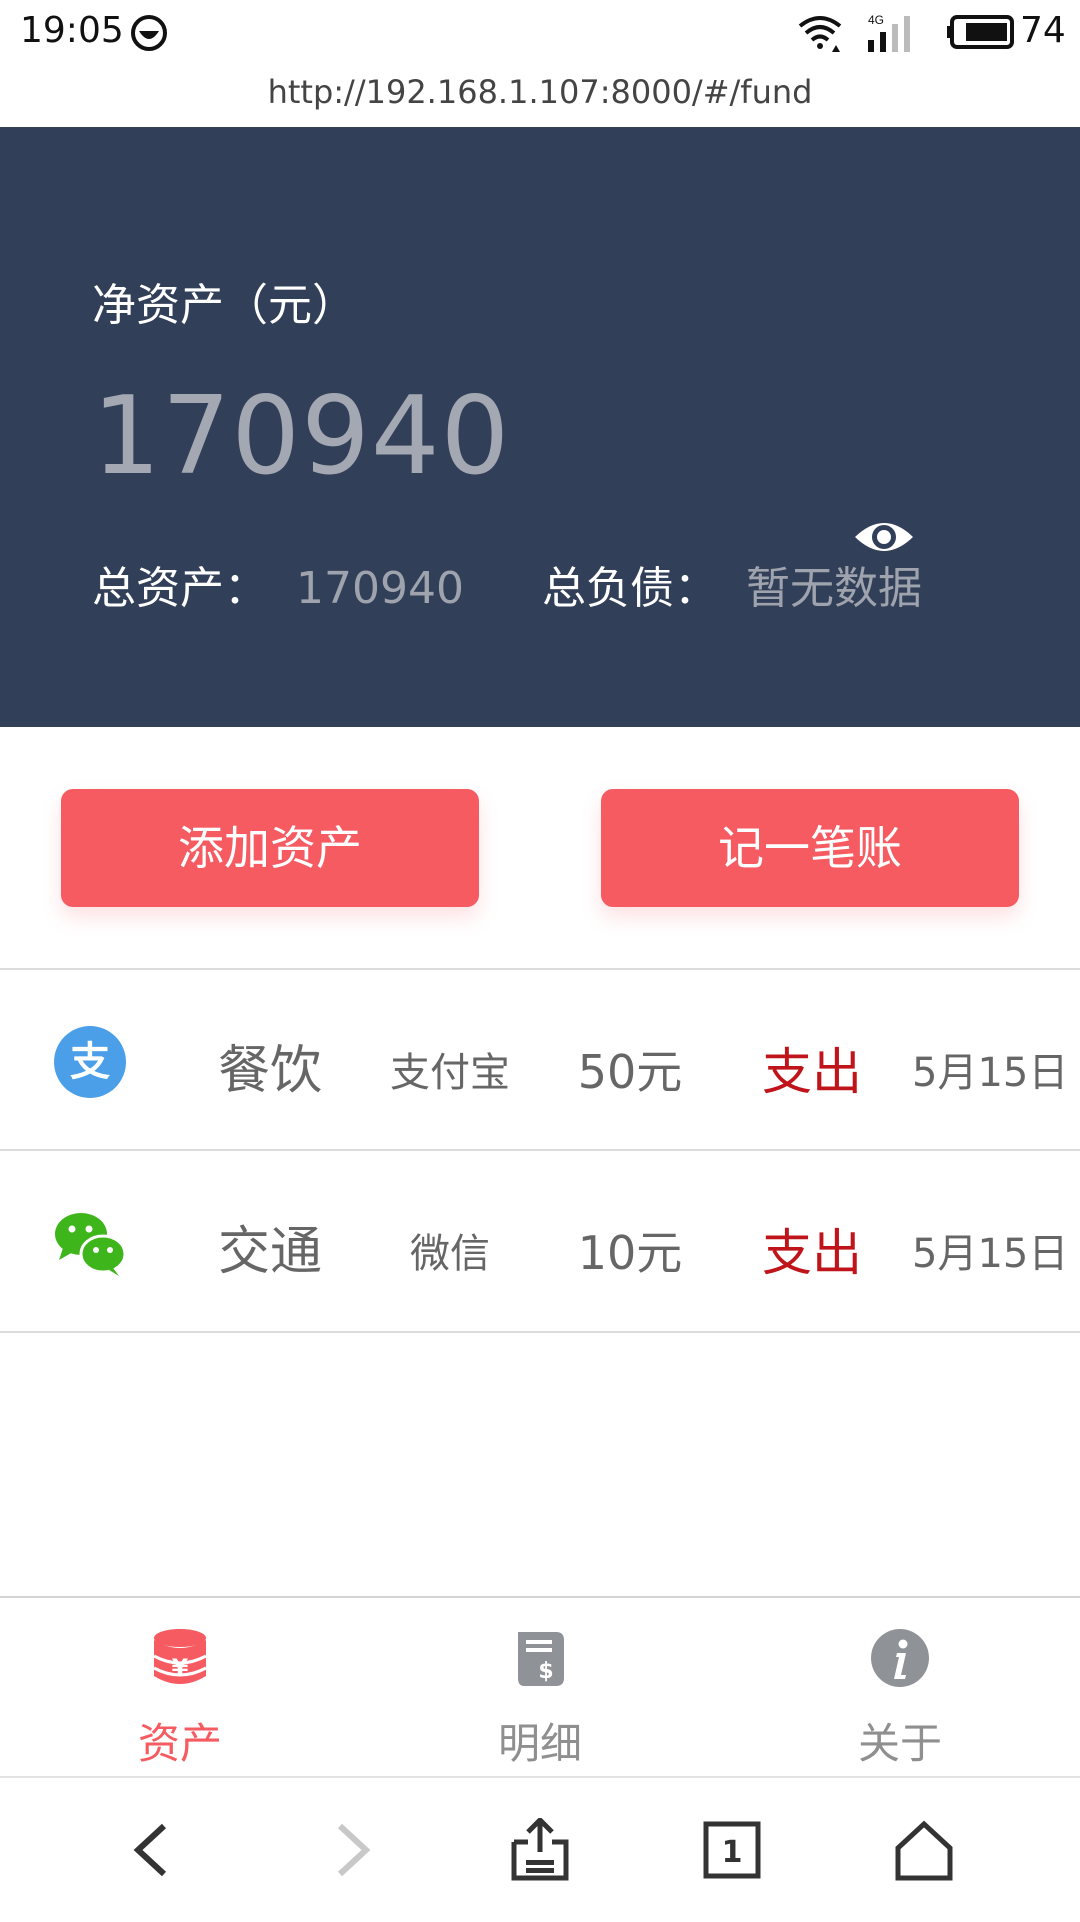 The width and height of the screenshot is (1080, 1922). What do you see at coordinates (380, 588) in the screenshot?
I see `total-assets-value: 170940` at bounding box center [380, 588].